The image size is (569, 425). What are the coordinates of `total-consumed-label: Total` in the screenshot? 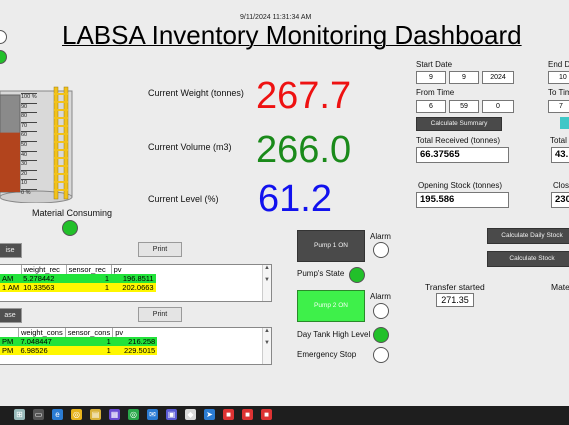 It's located at (558, 140).